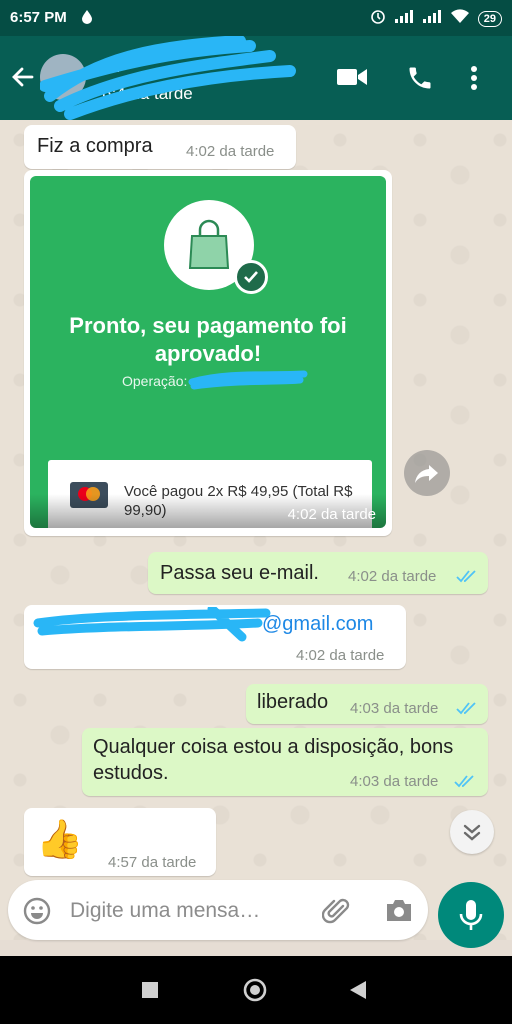  Describe the element at coordinates (256, 18) in the screenshot. I see `status-bar: 6:57 PM 29` at that location.